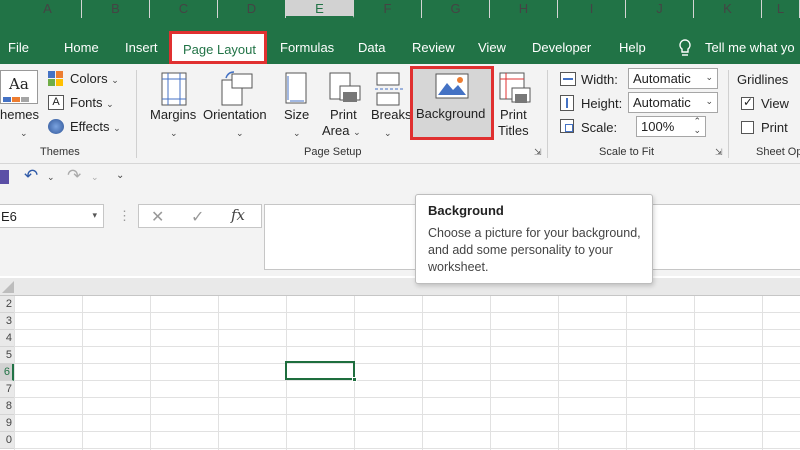  I want to click on width-select: Automatic ⌄, so click(673, 78).